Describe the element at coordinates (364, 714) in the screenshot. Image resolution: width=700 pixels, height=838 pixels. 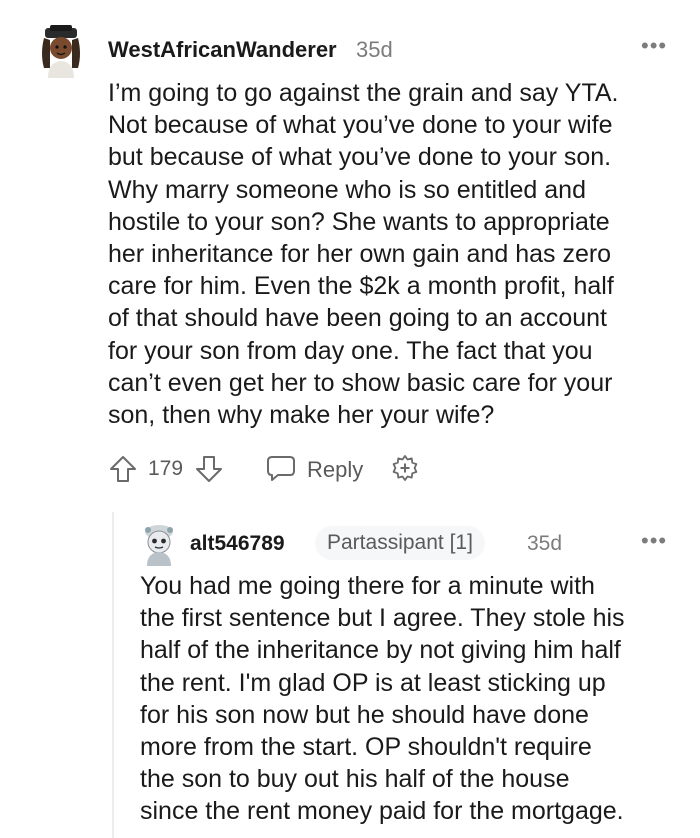
I see `reply-line: for his son now but he should have done` at that location.